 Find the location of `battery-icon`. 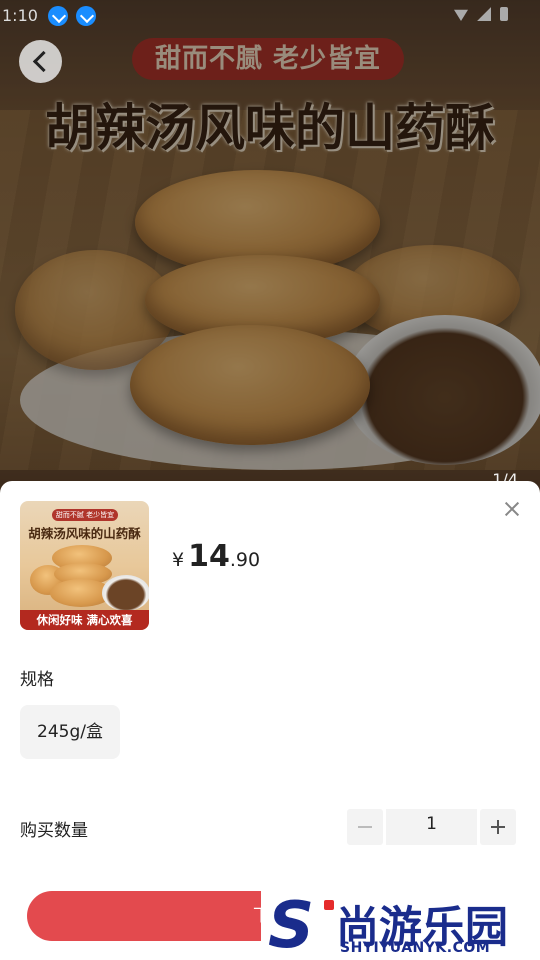

battery-icon is located at coordinates (504, 14).